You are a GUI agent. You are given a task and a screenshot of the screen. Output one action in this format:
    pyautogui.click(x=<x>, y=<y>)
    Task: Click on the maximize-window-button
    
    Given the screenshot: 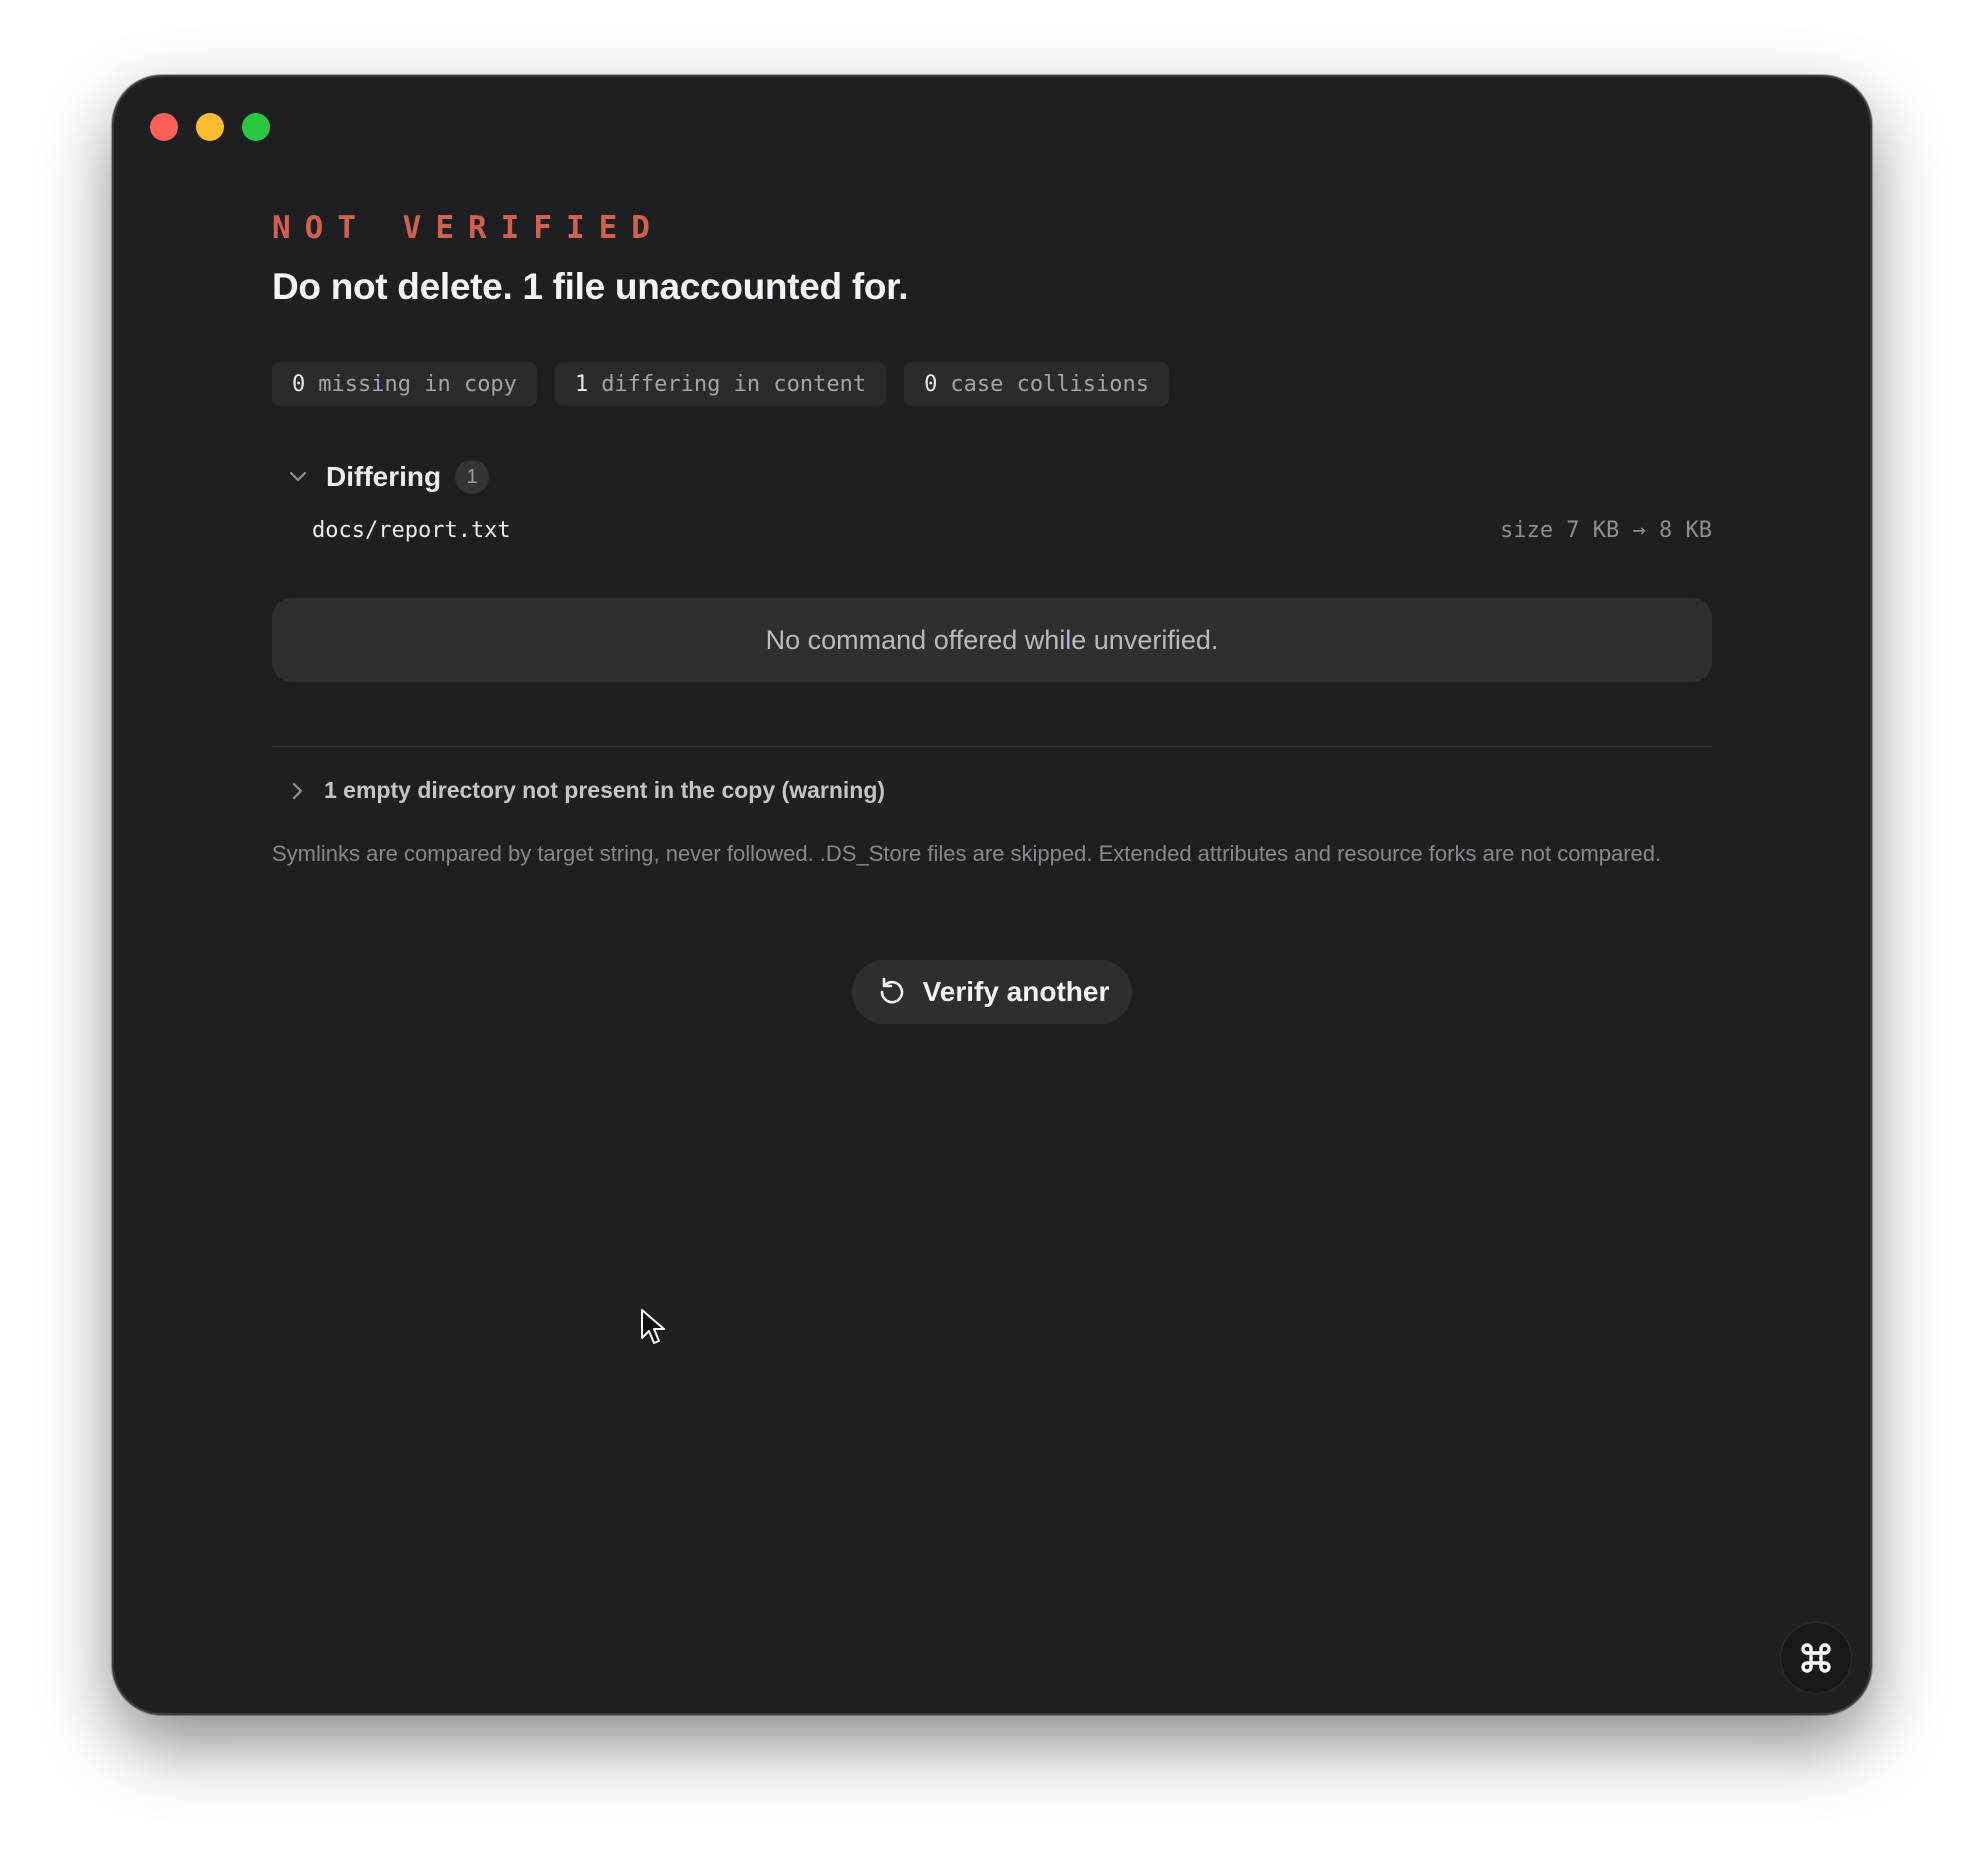 What is the action you would take?
    pyautogui.click(x=256, y=127)
    